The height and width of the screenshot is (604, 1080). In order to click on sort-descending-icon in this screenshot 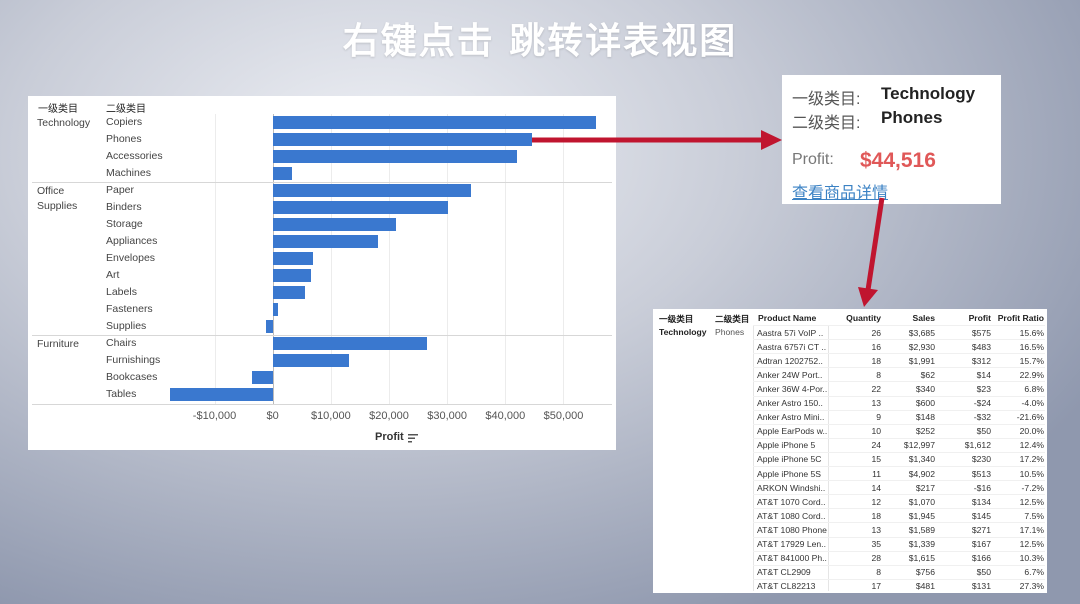, I will do `click(413, 438)`.